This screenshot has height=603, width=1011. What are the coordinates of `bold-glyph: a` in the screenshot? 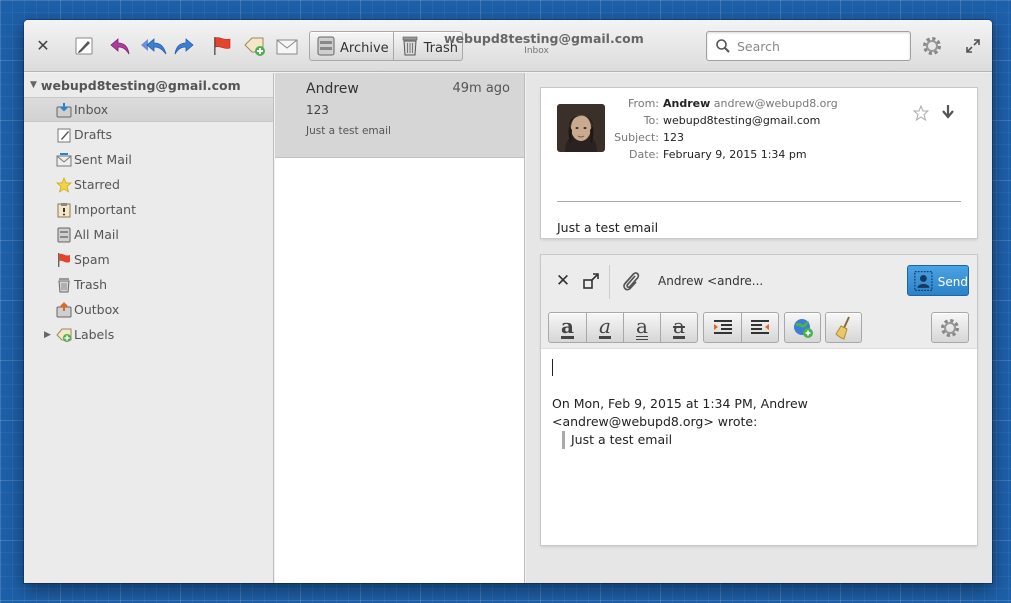 It's located at (567, 326).